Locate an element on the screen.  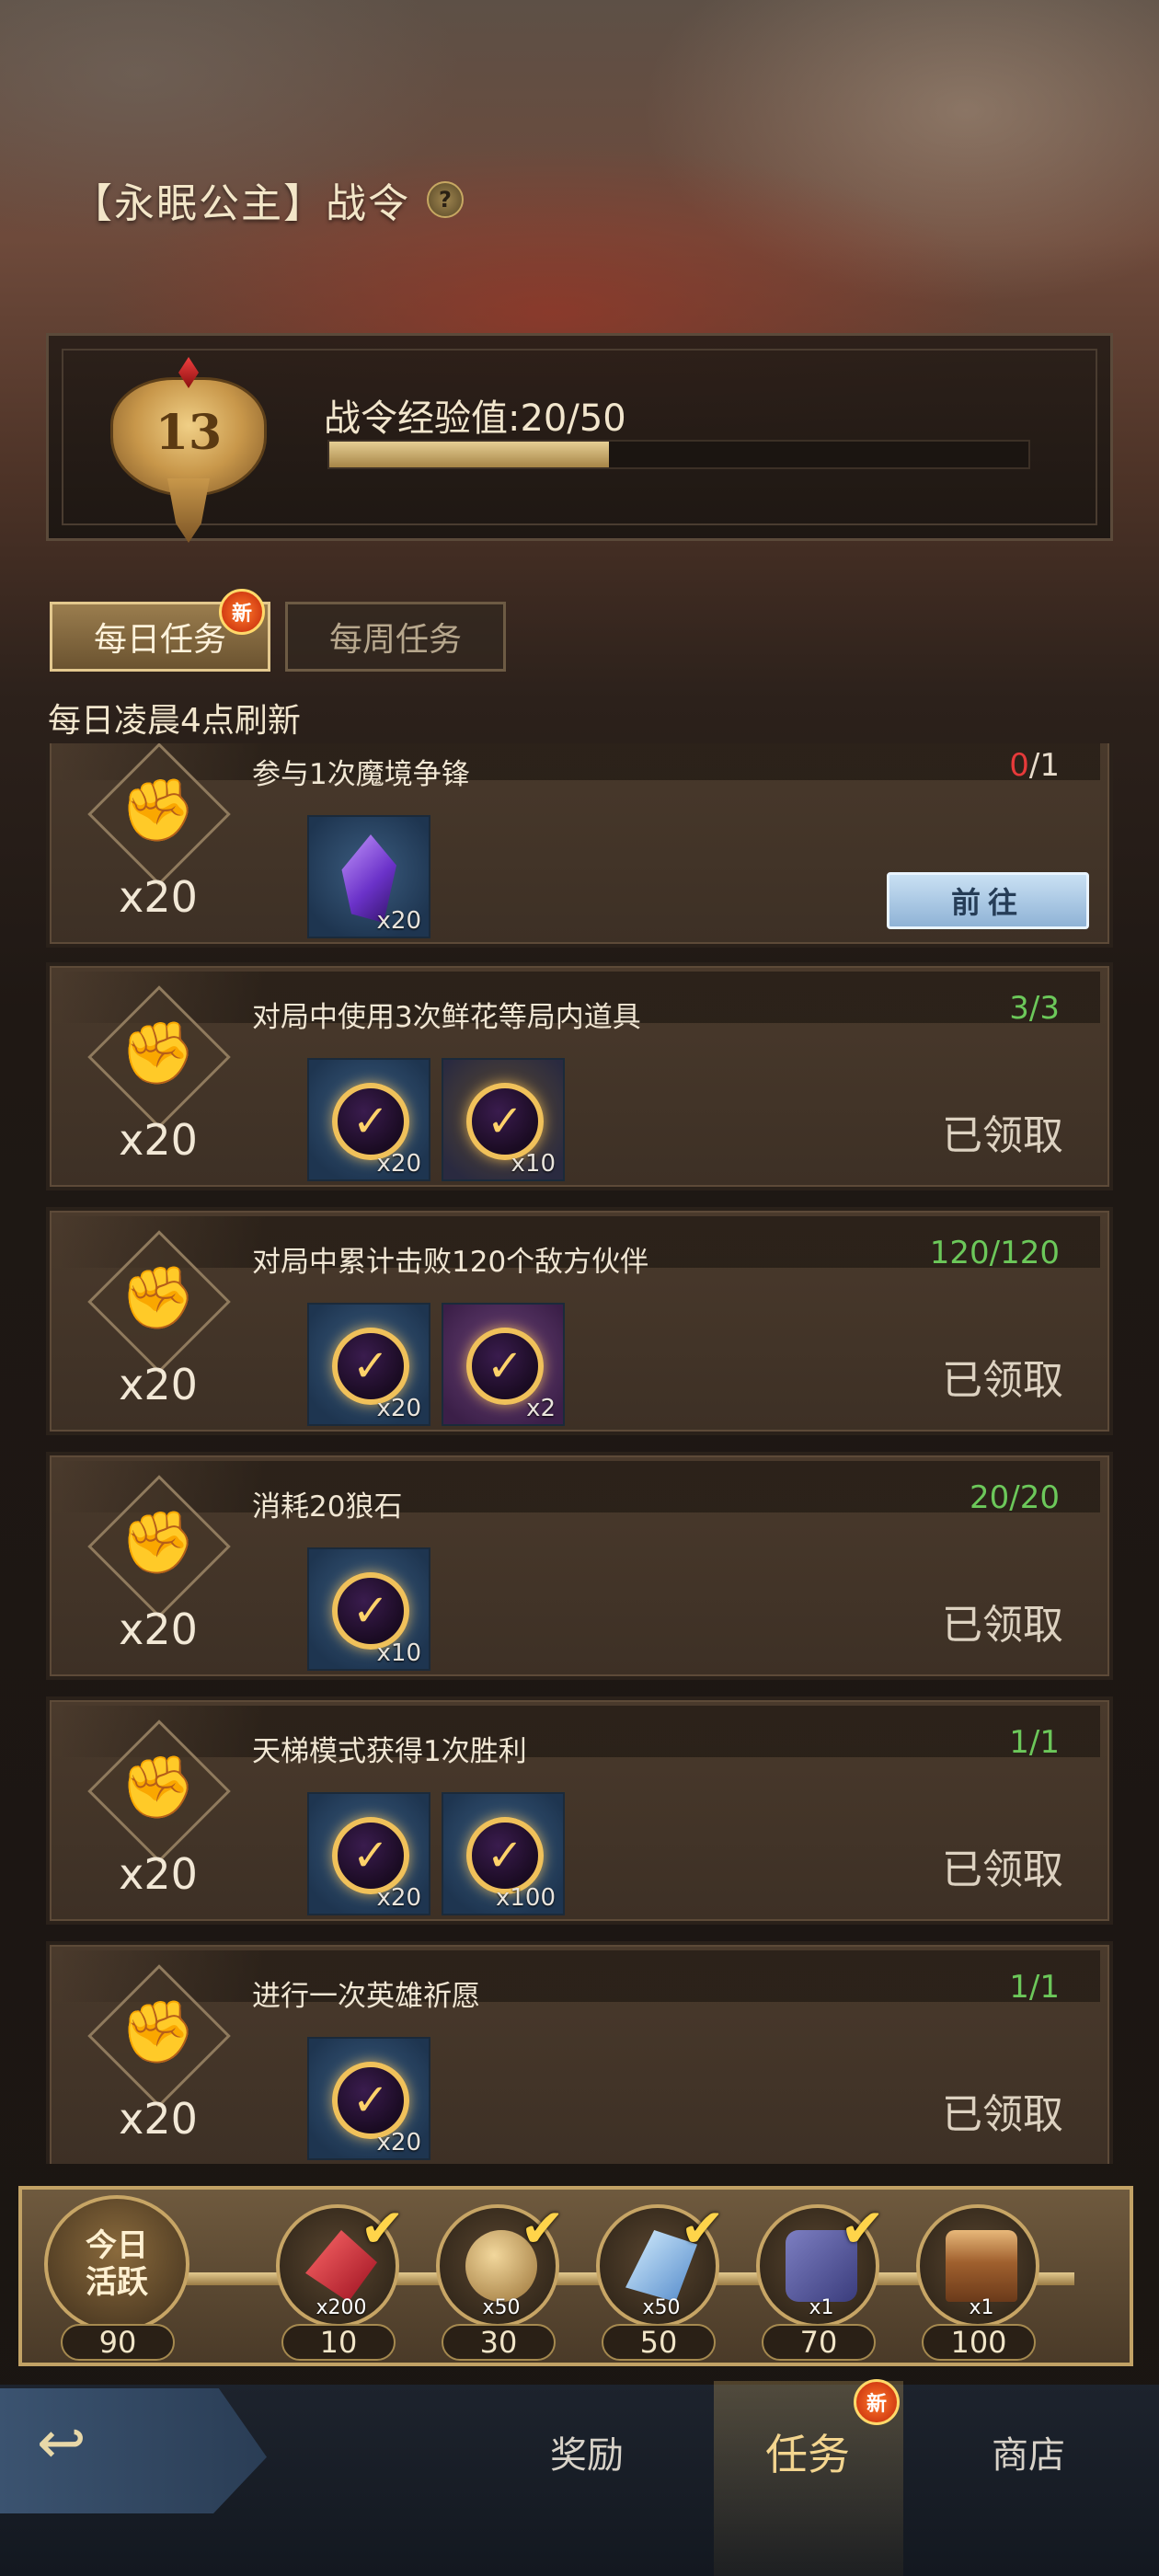
refresh-note: 每日凌晨4点刷新 is located at coordinates (174, 721).